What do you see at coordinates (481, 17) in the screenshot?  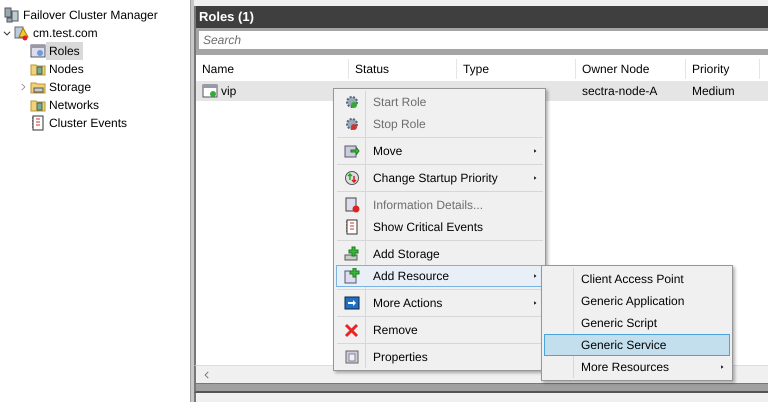 I see `panel-title: Roles (1)` at bounding box center [481, 17].